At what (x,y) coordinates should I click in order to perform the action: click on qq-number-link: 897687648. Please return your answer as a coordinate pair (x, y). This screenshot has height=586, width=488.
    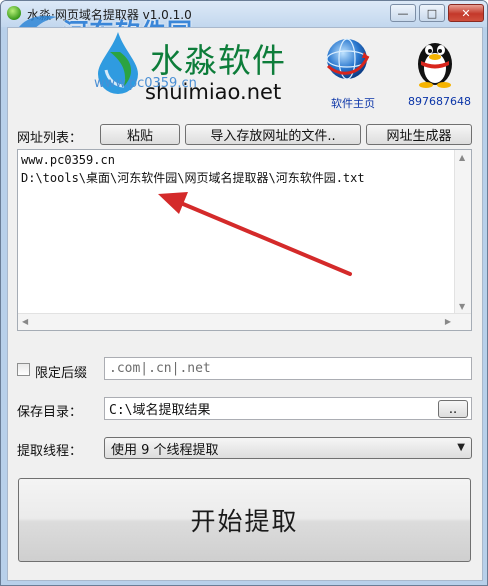
    Looking at the image, I should click on (439, 101).